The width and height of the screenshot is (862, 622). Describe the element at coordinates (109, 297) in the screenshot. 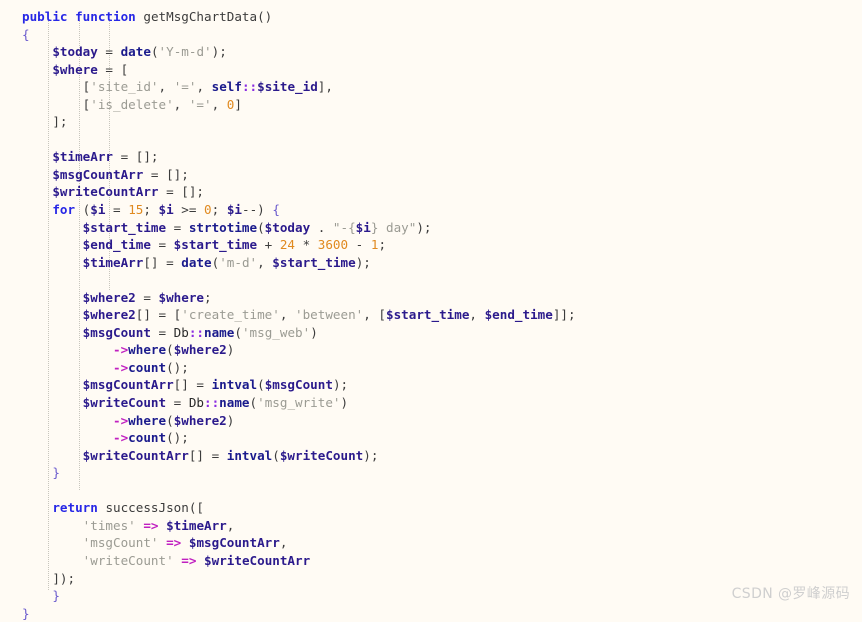

I see `code-token: $where2` at that location.